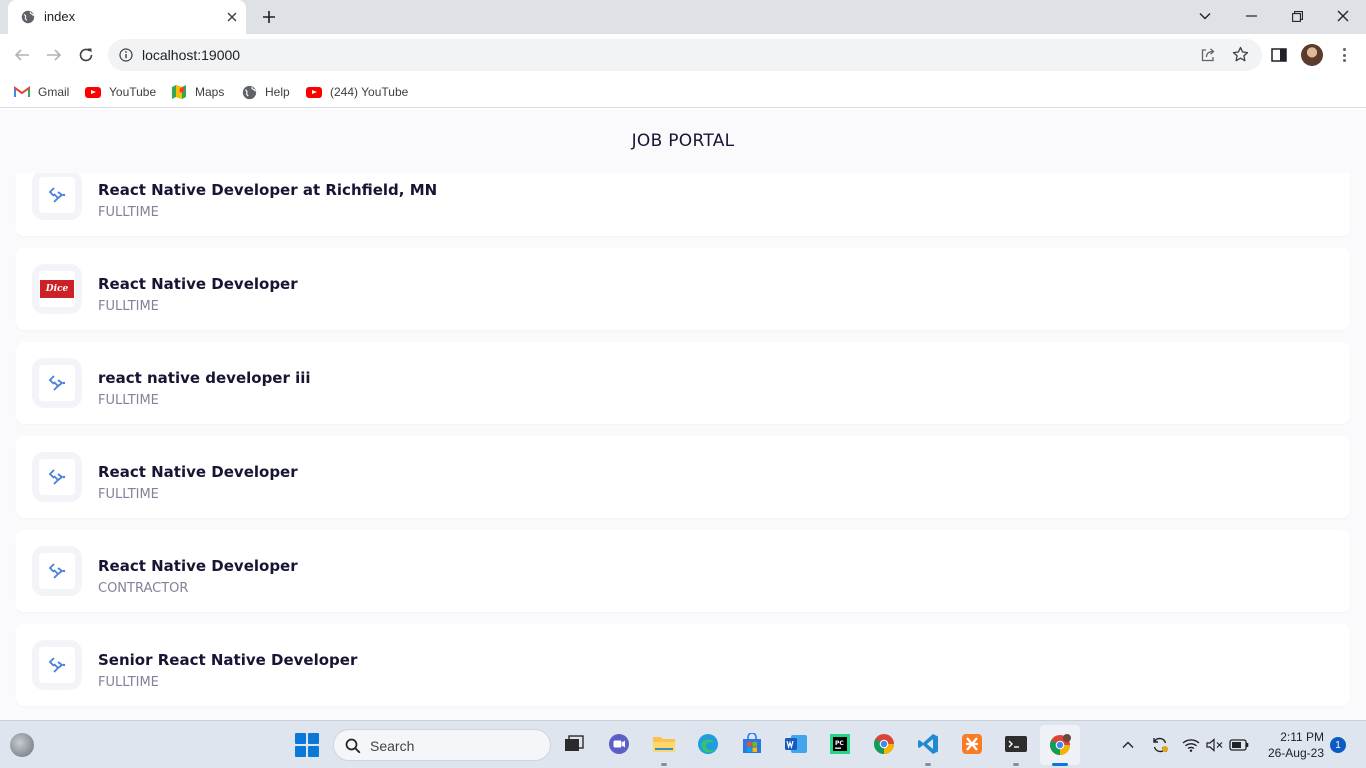  Describe the element at coordinates (126, 55) in the screenshot. I see `site-info-icon` at that location.